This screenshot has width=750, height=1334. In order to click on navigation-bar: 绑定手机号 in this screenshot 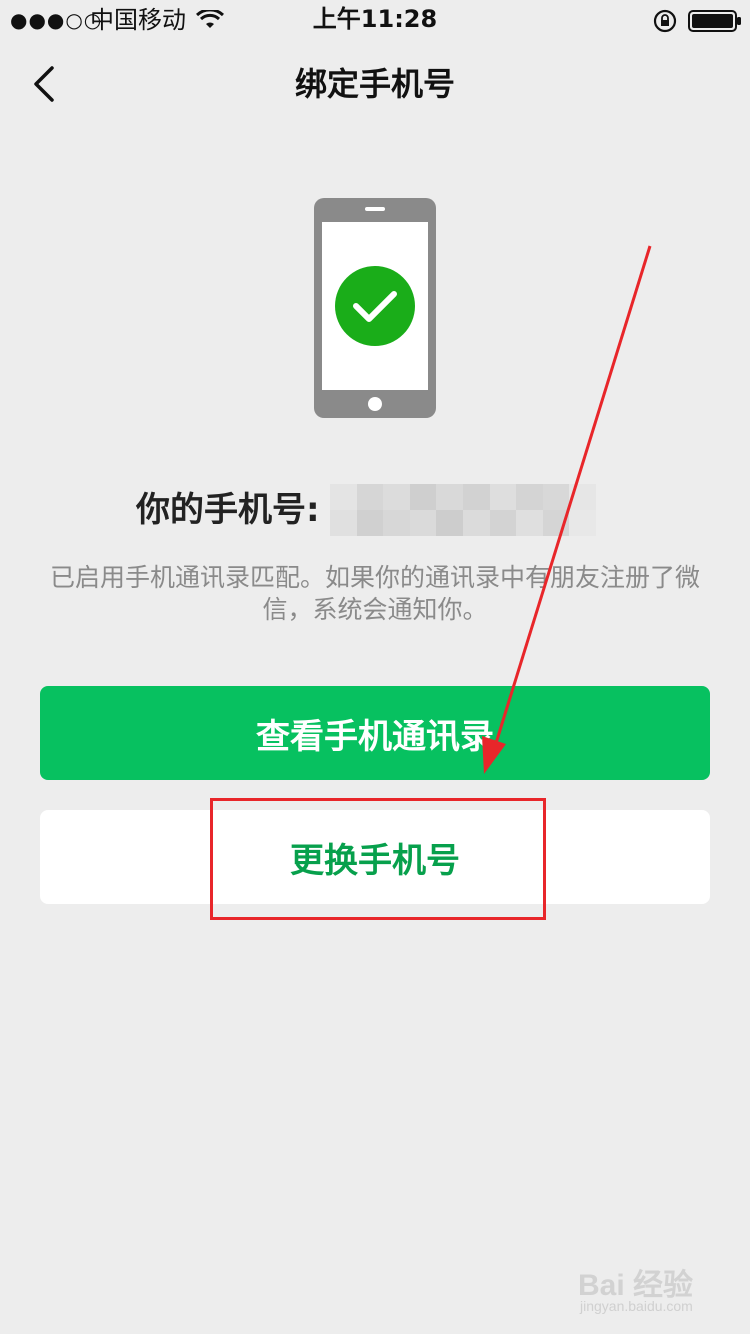, I will do `click(375, 84)`.